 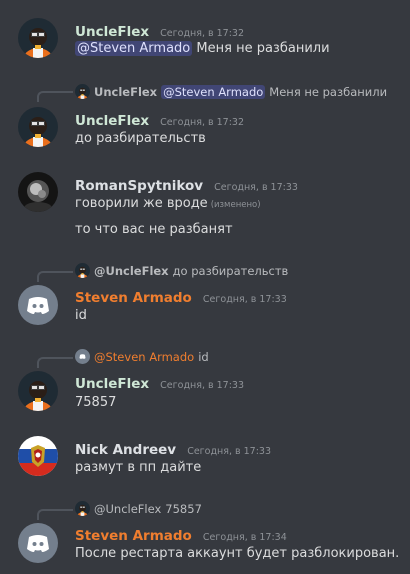 I want to click on reply-mention: @Steven Armado, so click(x=213, y=91).